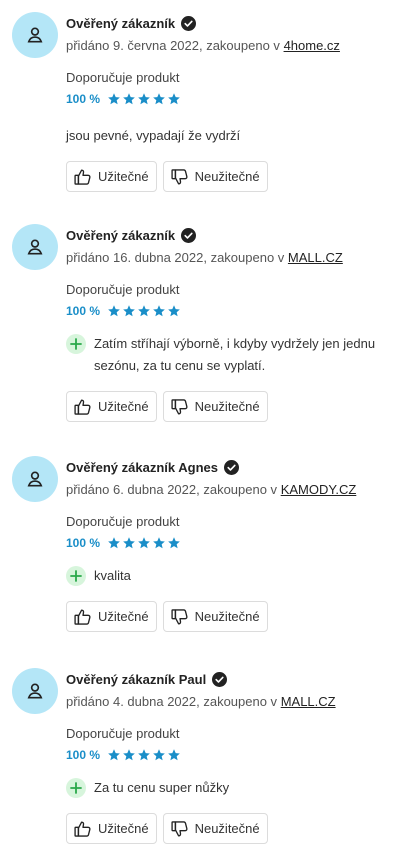 The image size is (419, 863). I want to click on author-row: Ověřený zákazník Paul, so click(236, 679).